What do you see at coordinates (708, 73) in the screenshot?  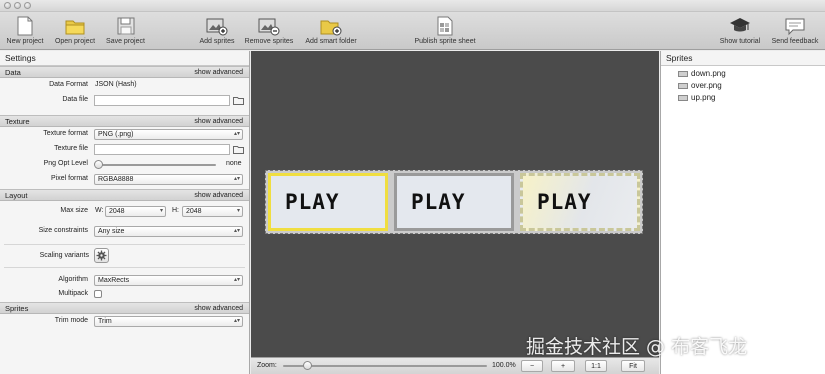 I see `sprite-list-label: down.png` at bounding box center [708, 73].